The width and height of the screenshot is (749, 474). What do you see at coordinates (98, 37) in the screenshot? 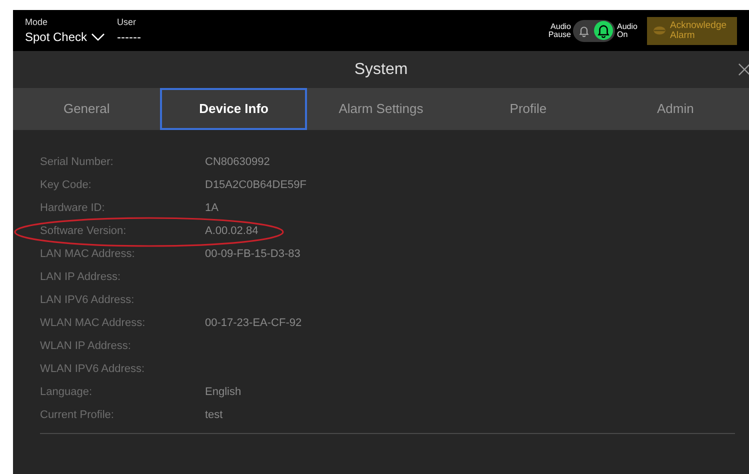
I see `chevron-down-icon` at bounding box center [98, 37].